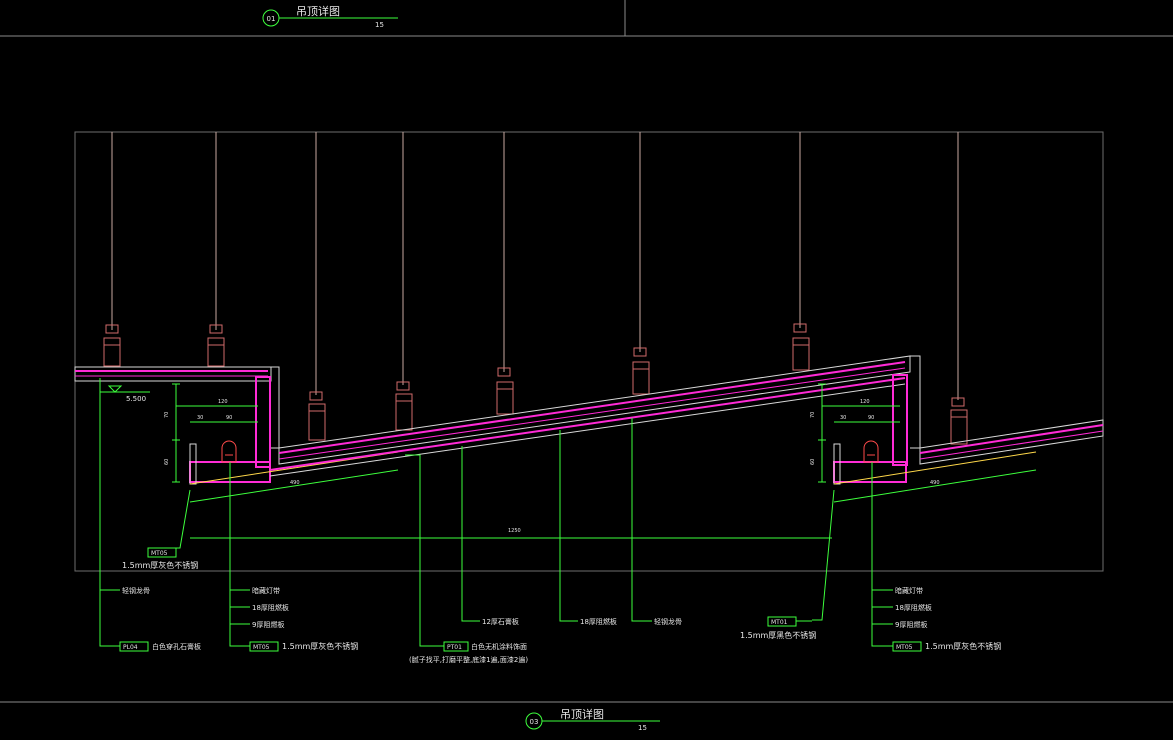 This screenshot has width=1173, height=740. What do you see at coordinates (813, 462) in the screenshot?
I see `dim-v60-right: 60` at bounding box center [813, 462].